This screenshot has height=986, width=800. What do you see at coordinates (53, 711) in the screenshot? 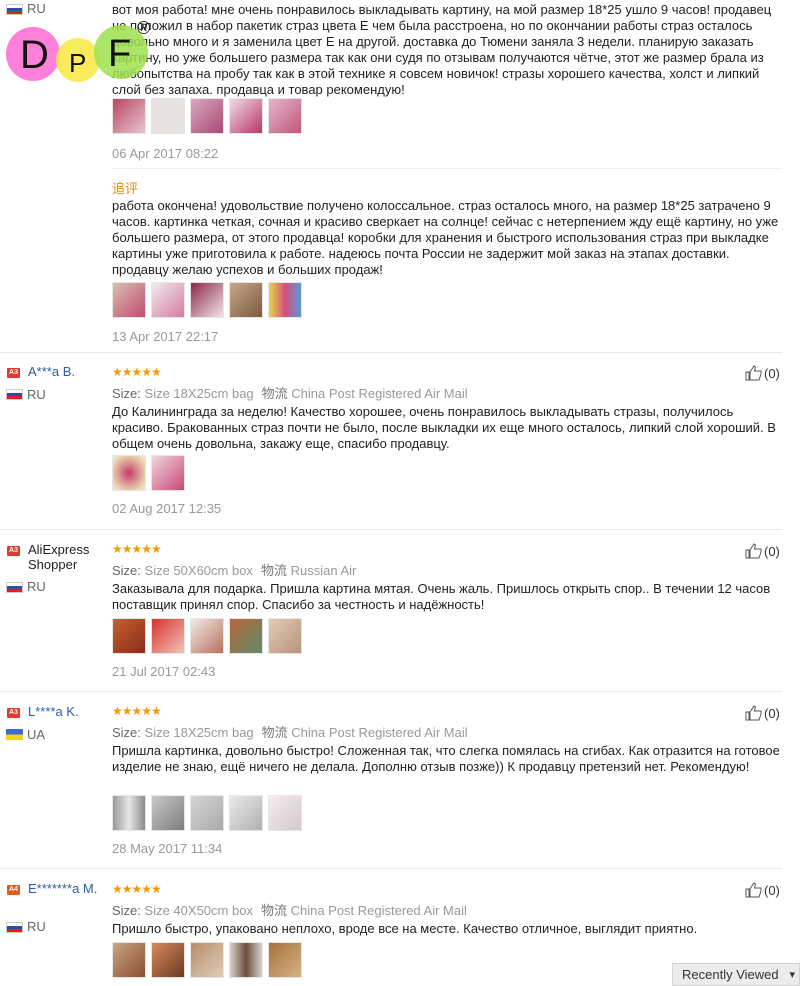
I see `buyer-name: L****a K.` at bounding box center [53, 711].